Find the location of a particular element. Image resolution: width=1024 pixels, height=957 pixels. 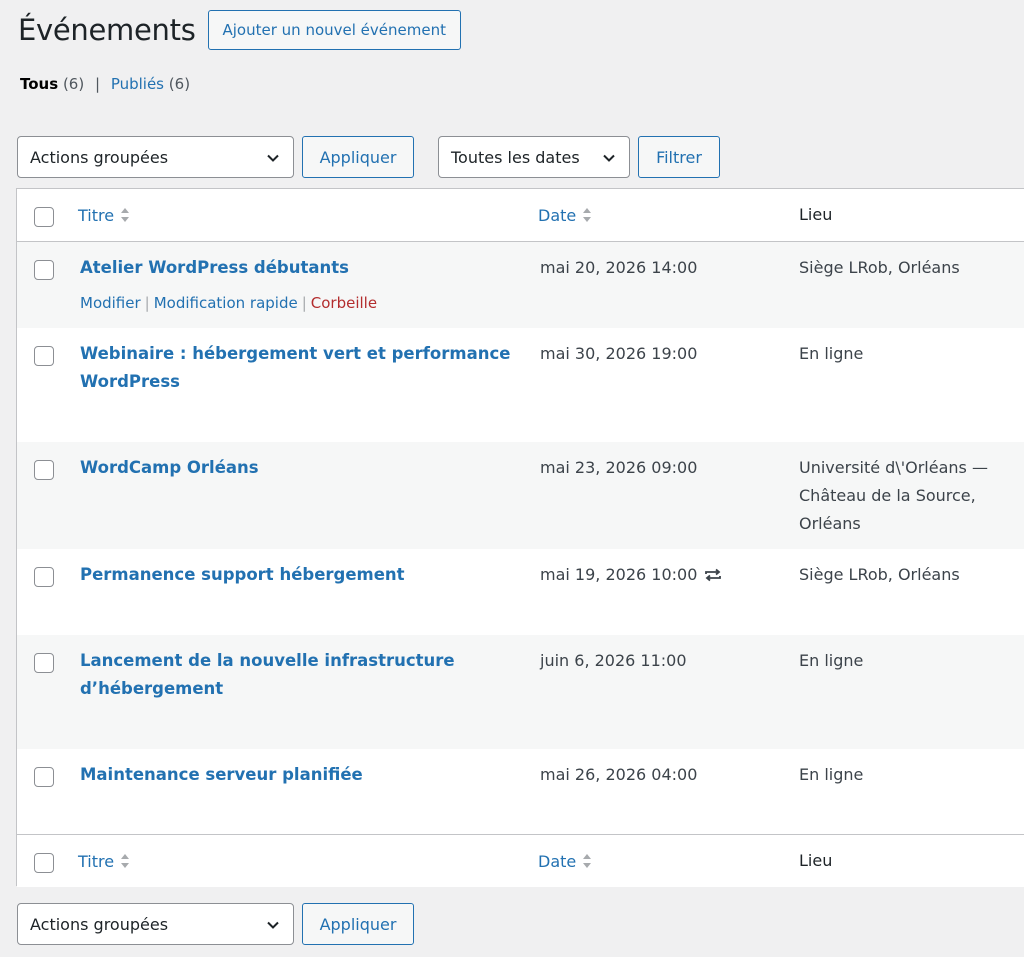

view-all-count: (6) is located at coordinates (73, 84).